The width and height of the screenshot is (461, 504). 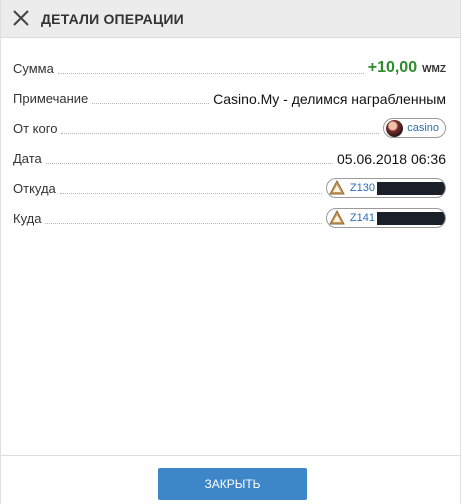 What do you see at coordinates (329, 99) in the screenshot?
I see `note-value: Casino.My - делимся награбленным` at bounding box center [329, 99].